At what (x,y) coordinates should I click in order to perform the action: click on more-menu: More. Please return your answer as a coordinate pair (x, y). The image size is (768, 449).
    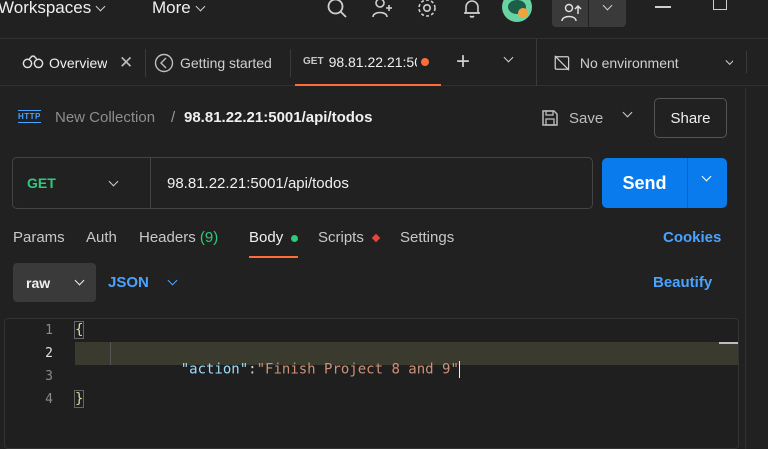
    Looking at the image, I should click on (179, 9).